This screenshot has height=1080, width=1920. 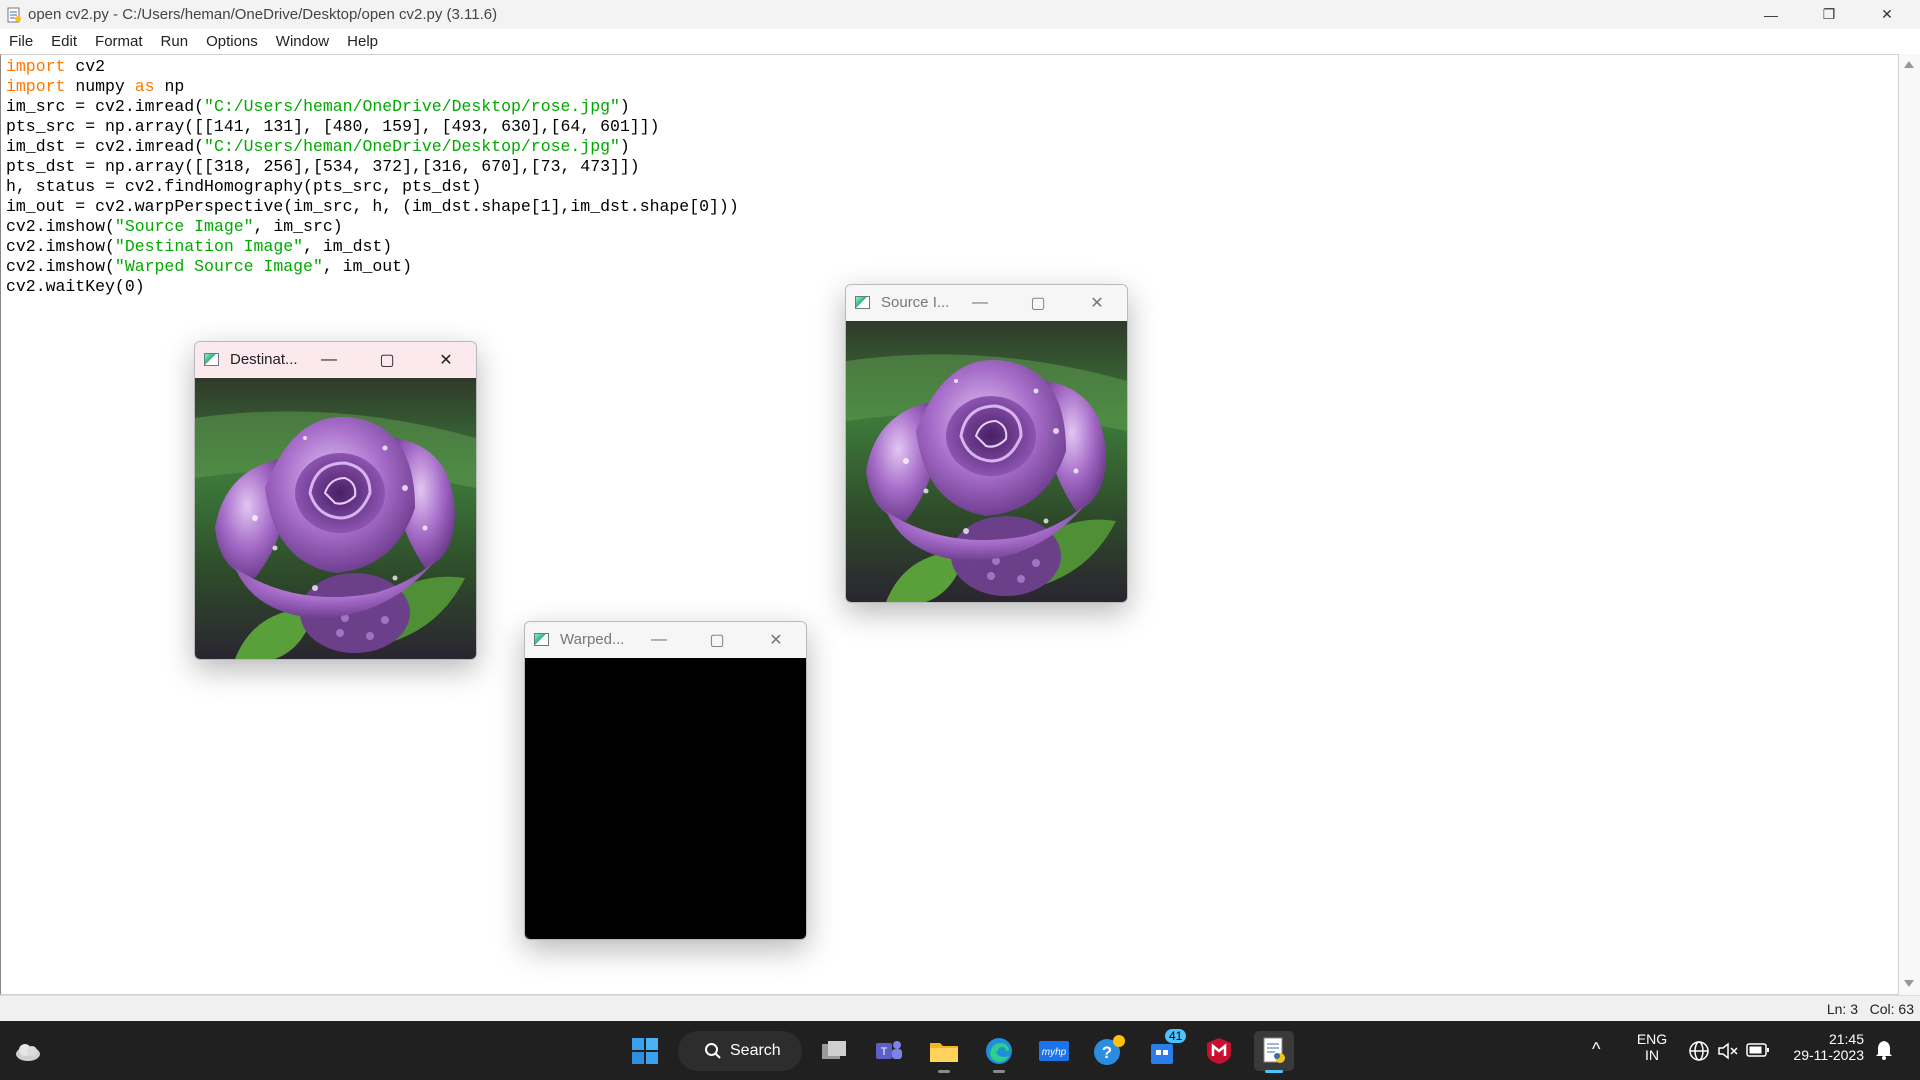 What do you see at coordinates (1884, 1050) in the screenshot?
I see `notification-bell-icon` at bounding box center [1884, 1050].